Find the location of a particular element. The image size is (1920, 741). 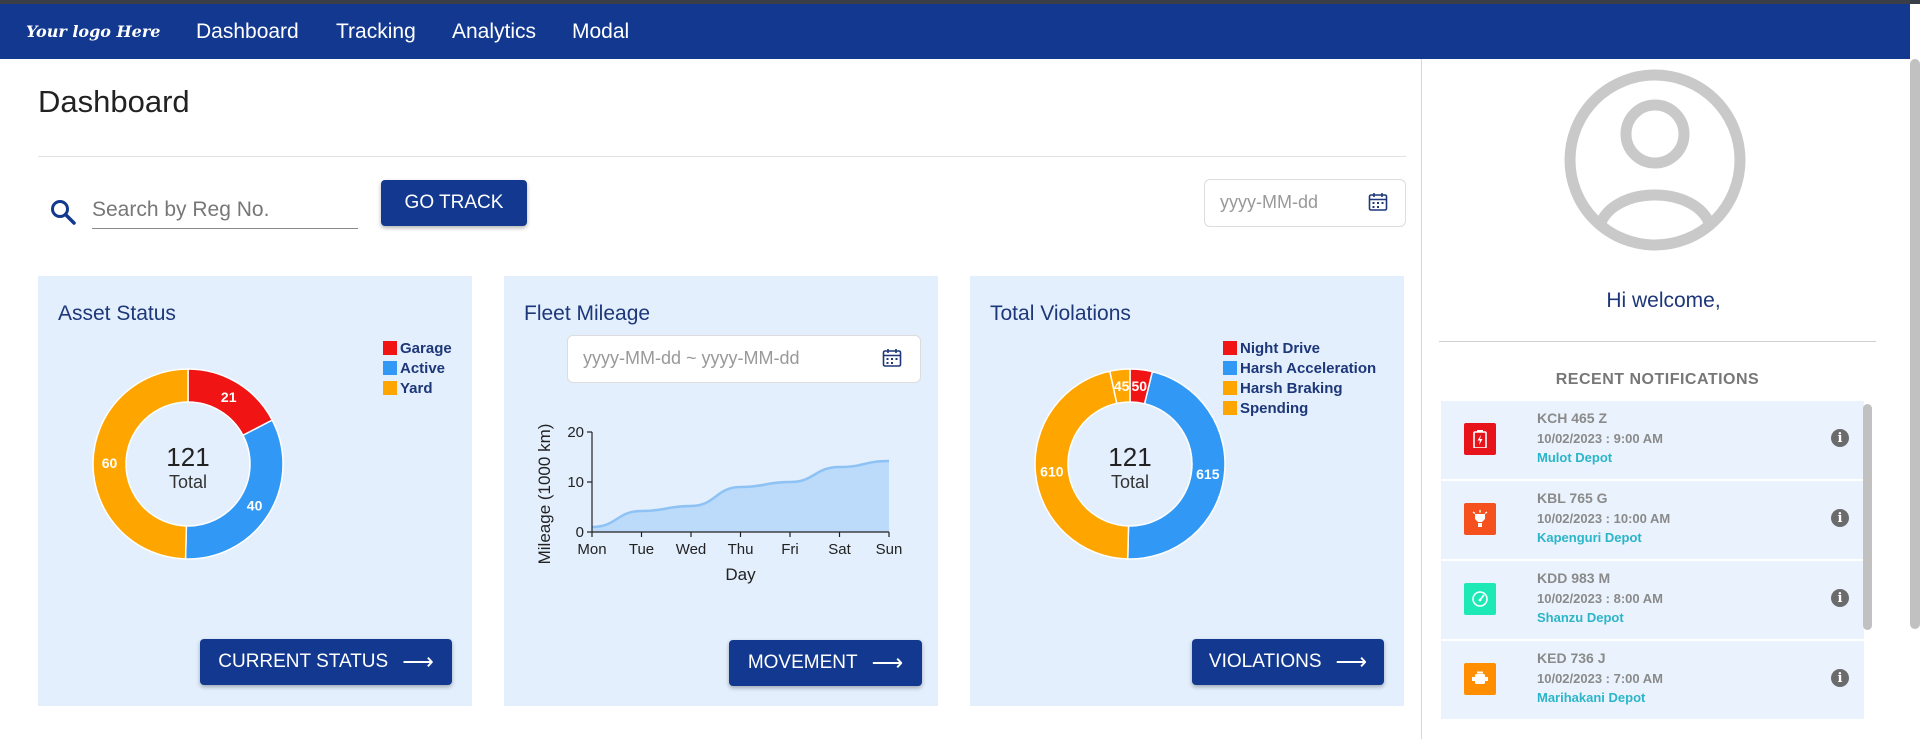

notification-reg: KCH 465 Z is located at coordinates (1572, 418).